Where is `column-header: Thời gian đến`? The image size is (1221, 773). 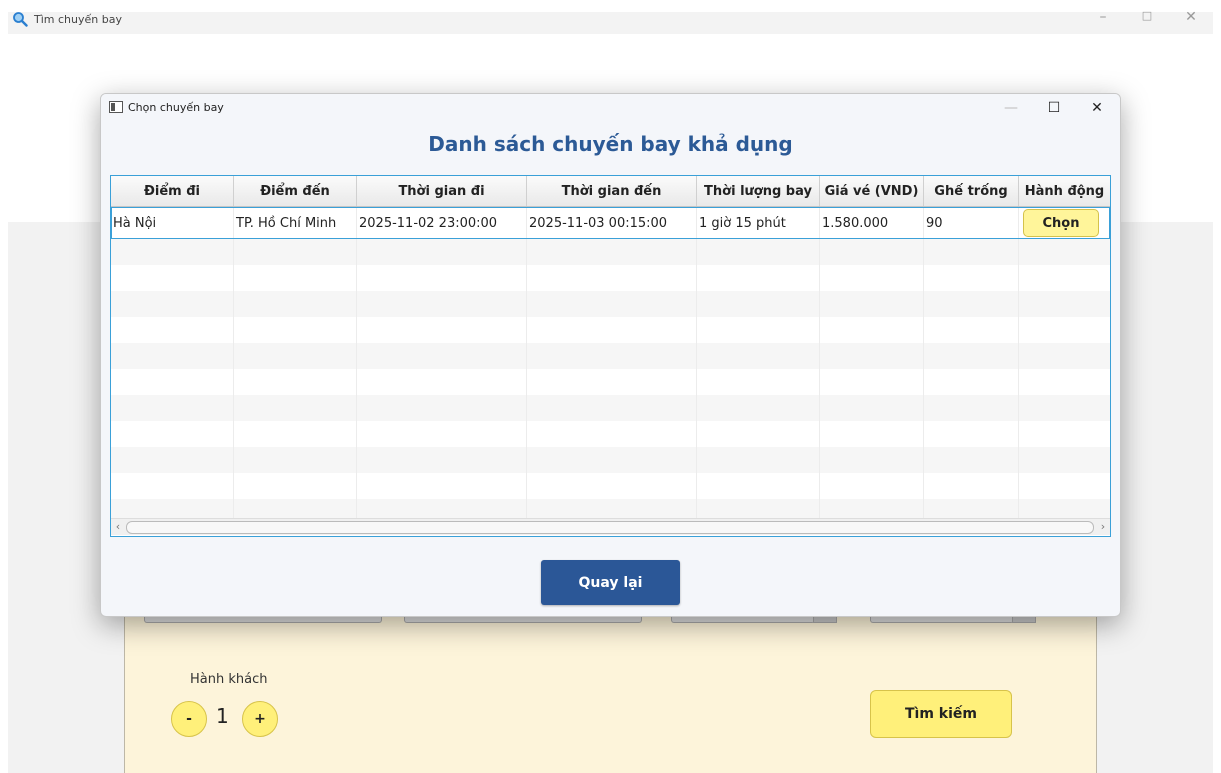 column-header: Thời gian đến is located at coordinates (612, 191).